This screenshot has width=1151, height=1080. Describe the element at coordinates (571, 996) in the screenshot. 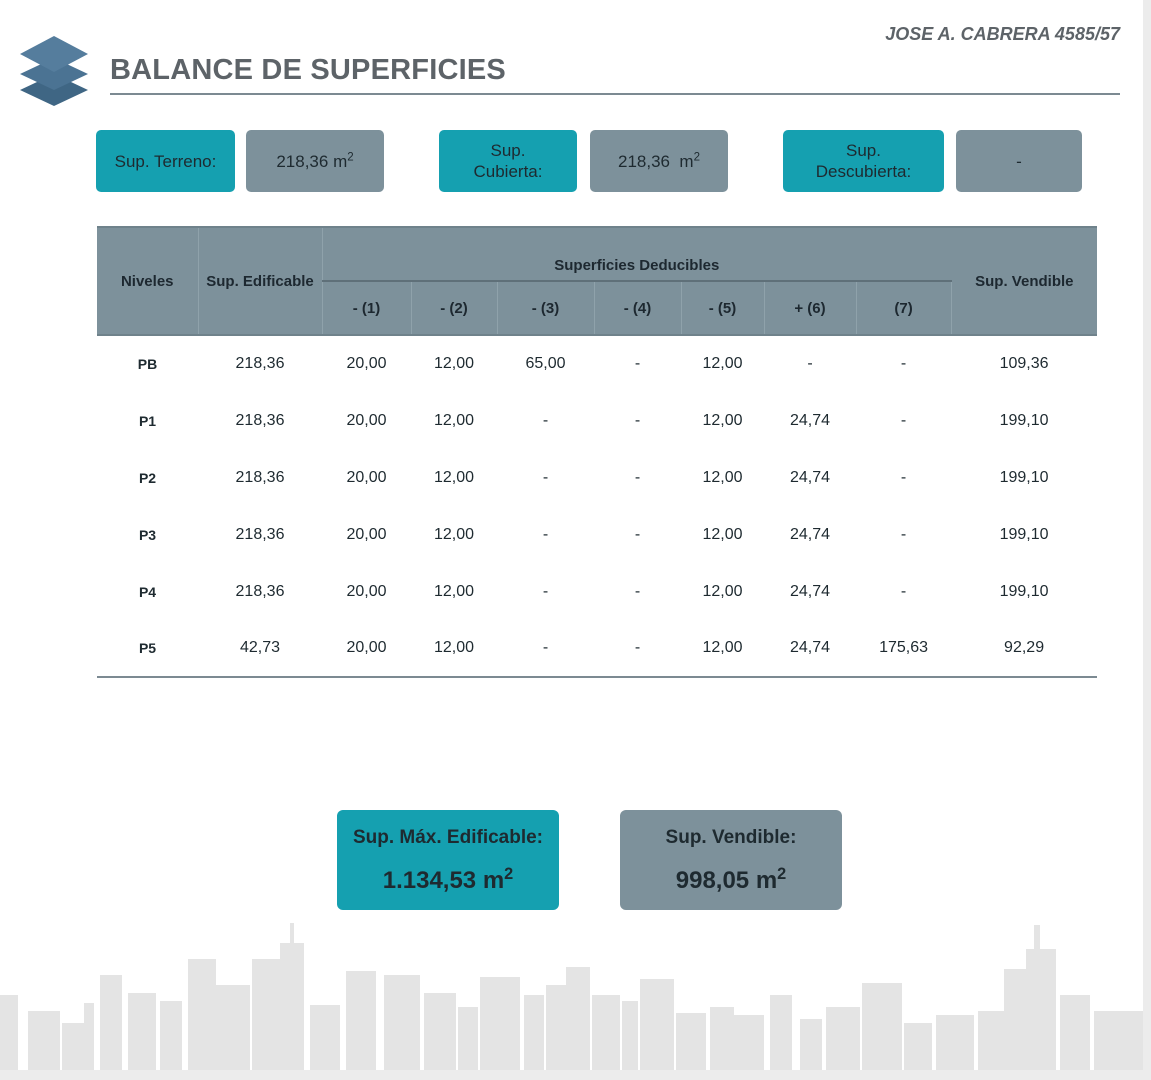

I see `city-skyline-icon` at that location.